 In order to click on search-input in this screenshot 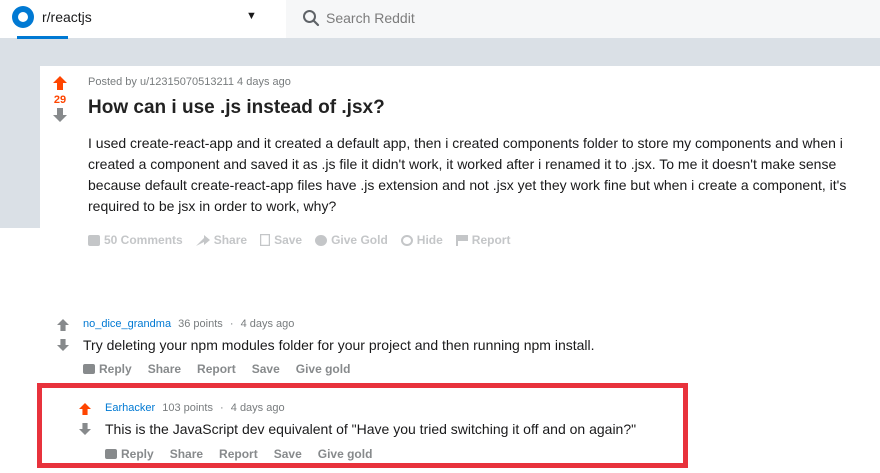, I will do `click(576, 18)`.